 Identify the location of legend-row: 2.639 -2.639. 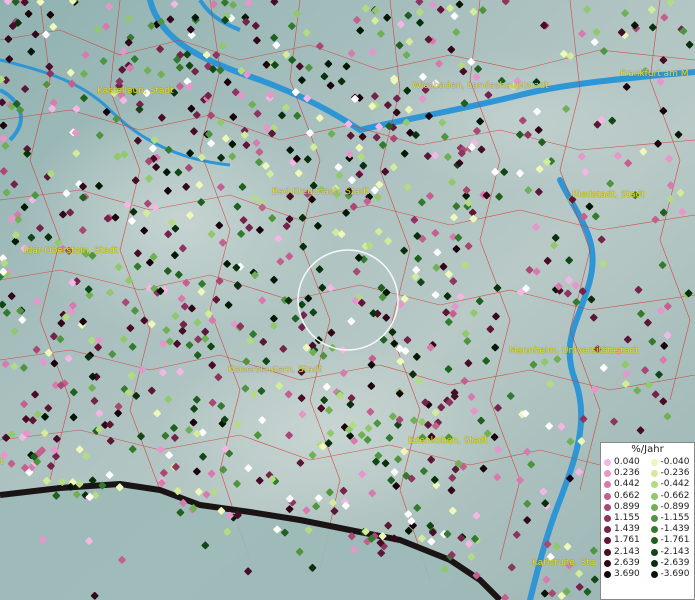
(647, 563).